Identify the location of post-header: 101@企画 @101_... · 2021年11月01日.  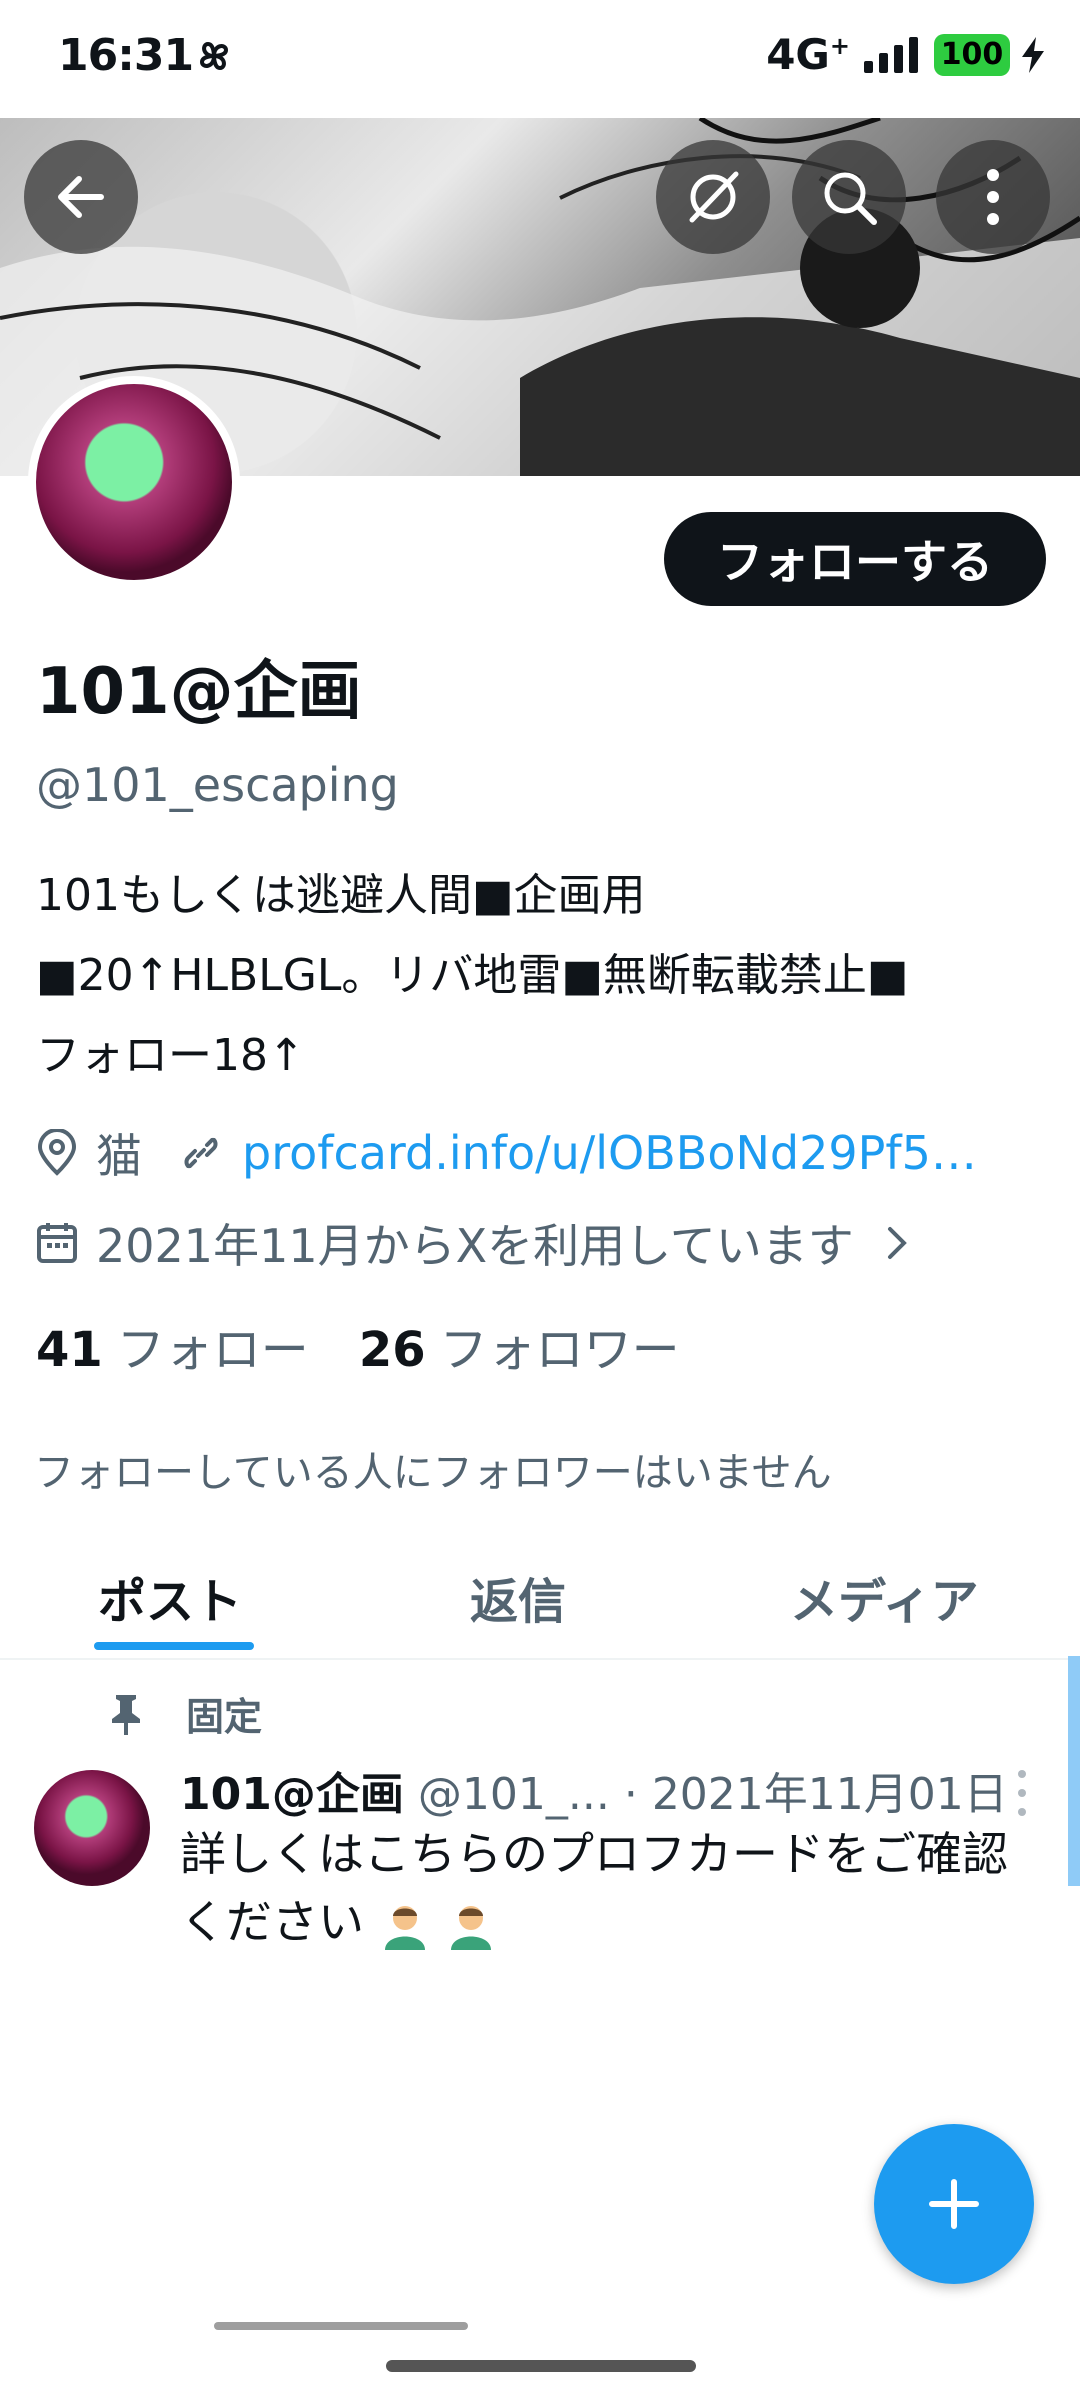
(594, 1790).